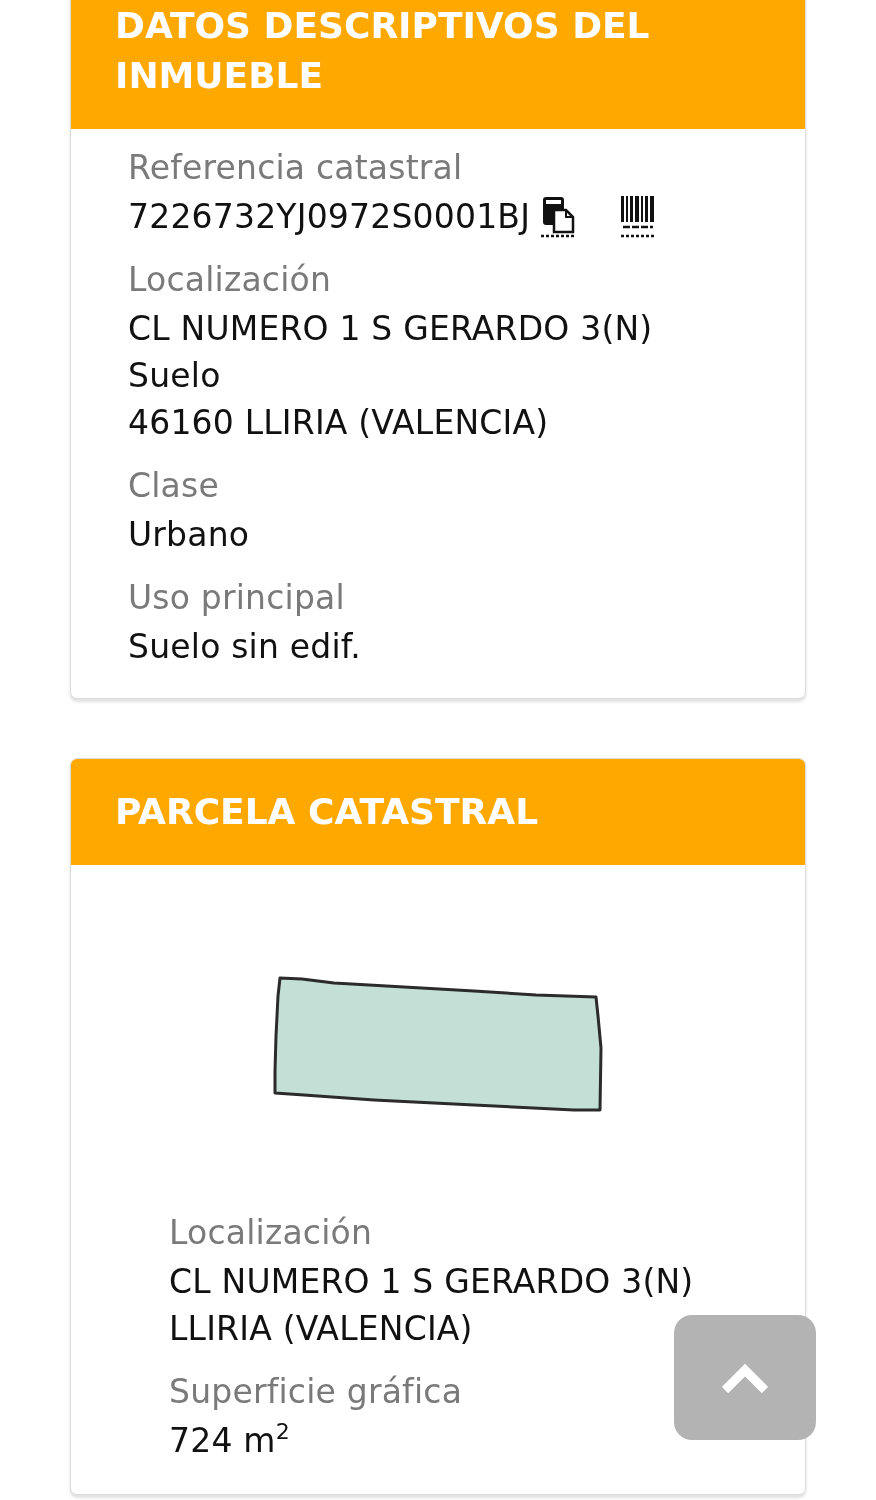  Describe the element at coordinates (229, 1440) in the screenshot. I see `field-value: 724 m$^{2}$` at that location.